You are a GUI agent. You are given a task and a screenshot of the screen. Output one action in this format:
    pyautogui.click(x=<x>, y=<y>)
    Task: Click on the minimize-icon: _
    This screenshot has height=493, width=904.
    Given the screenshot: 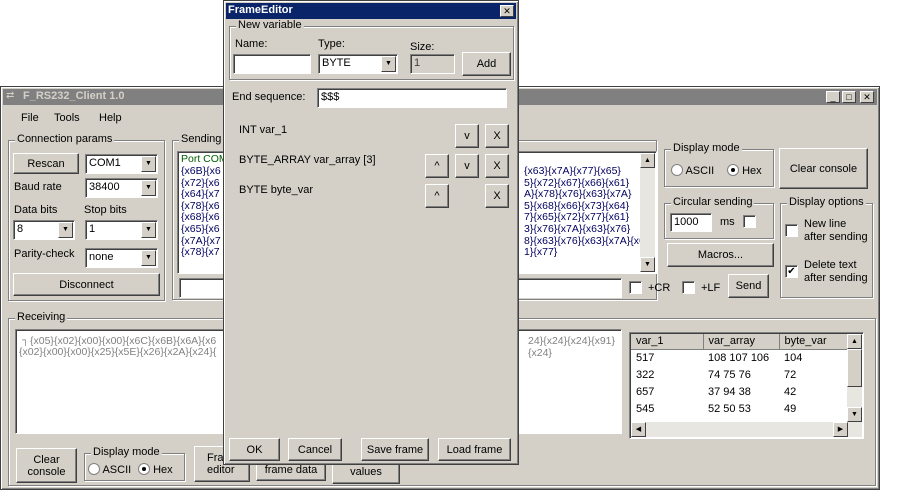 What is the action you would take?
    pyautogui.click(x=833, y=97)
    